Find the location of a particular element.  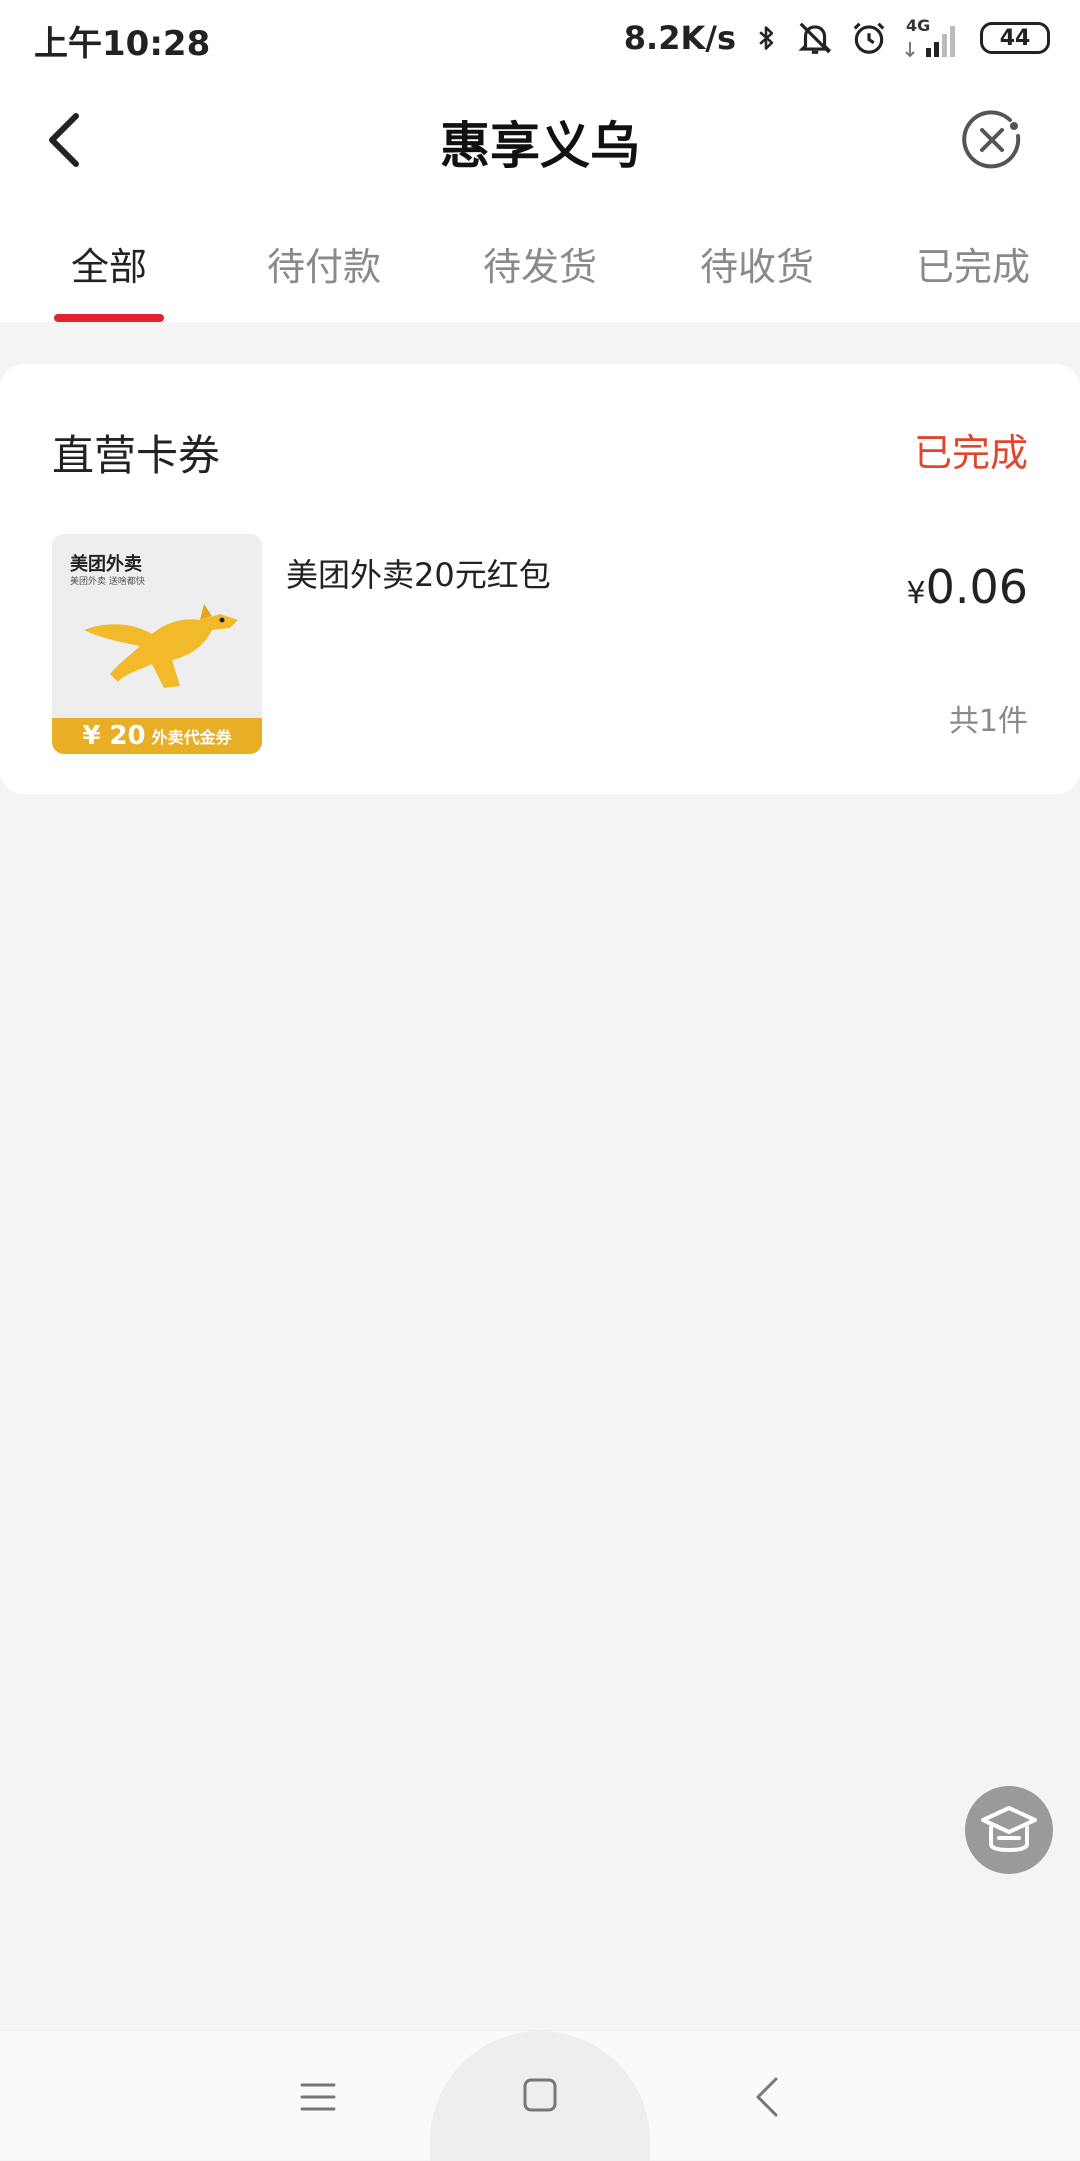

thumbnail-banner: ¥ 20 外卖代金券 is located at coordinates (157, 736).